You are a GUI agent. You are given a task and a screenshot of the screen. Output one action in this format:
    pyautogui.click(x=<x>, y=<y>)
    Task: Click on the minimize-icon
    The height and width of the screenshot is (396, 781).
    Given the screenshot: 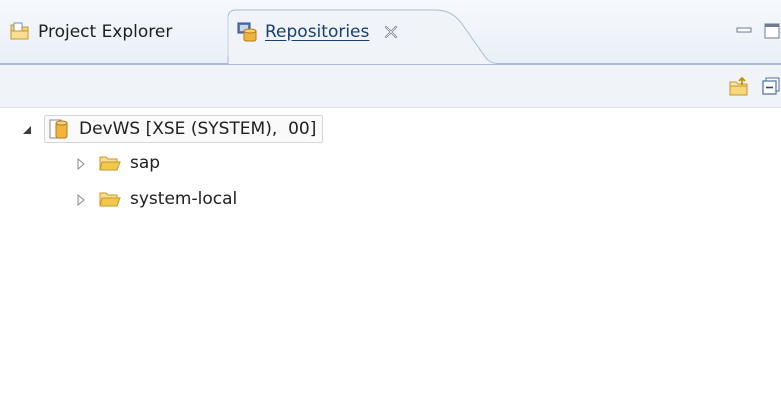 What is the action you would take?
    pyautogui.click(x=744, y=31)
    